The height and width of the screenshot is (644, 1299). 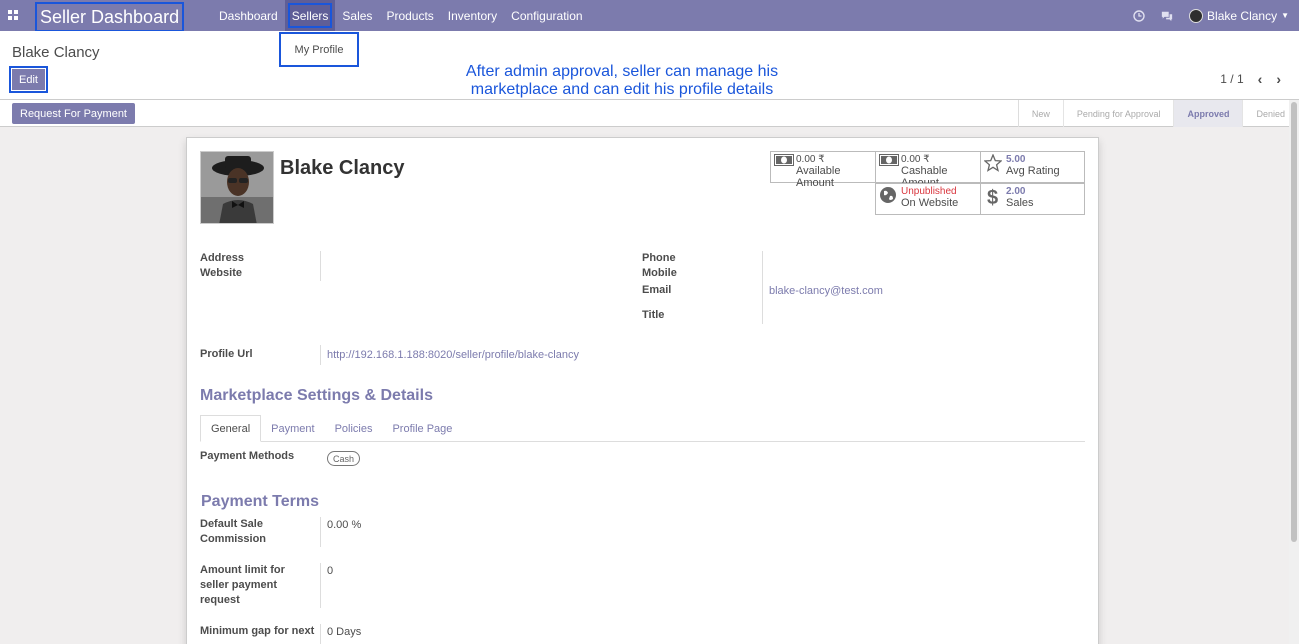 I want to click on navbar-right: Blake Clancy ▼, so click(x=1211, y=15).